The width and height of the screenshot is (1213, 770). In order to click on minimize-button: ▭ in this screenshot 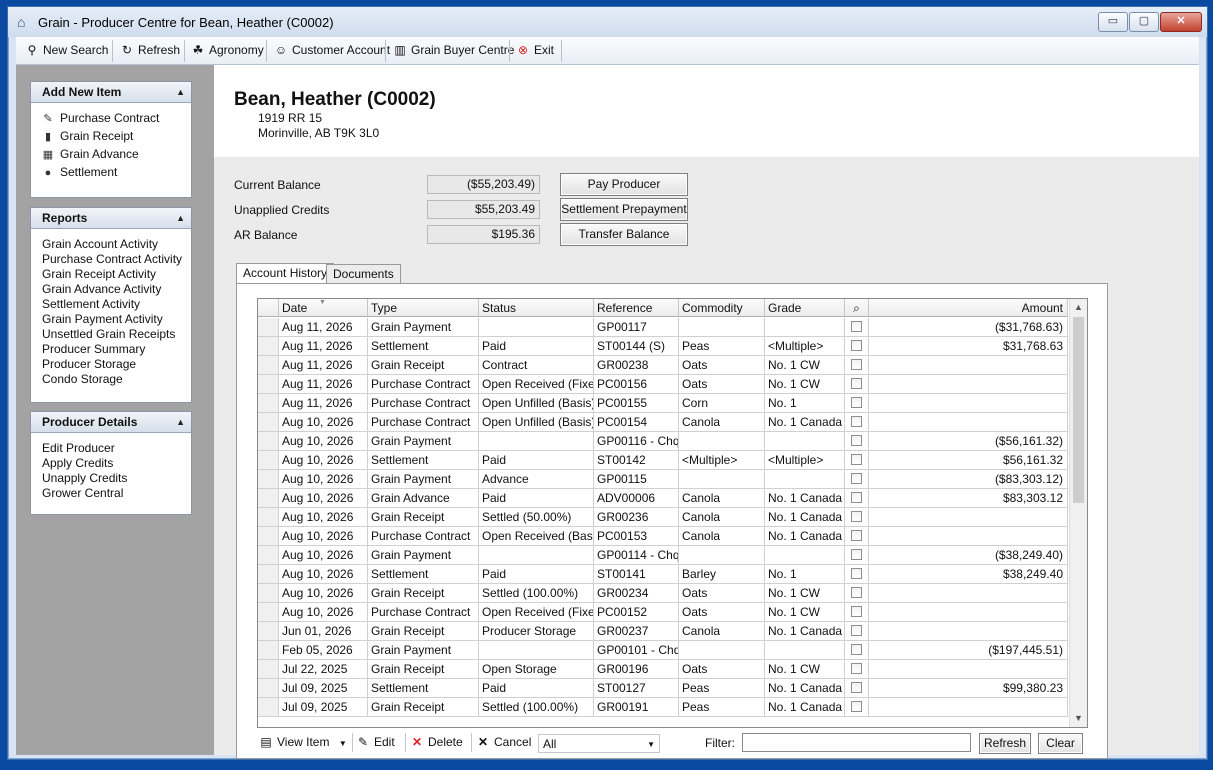, I will do `click(1113, 22)`.